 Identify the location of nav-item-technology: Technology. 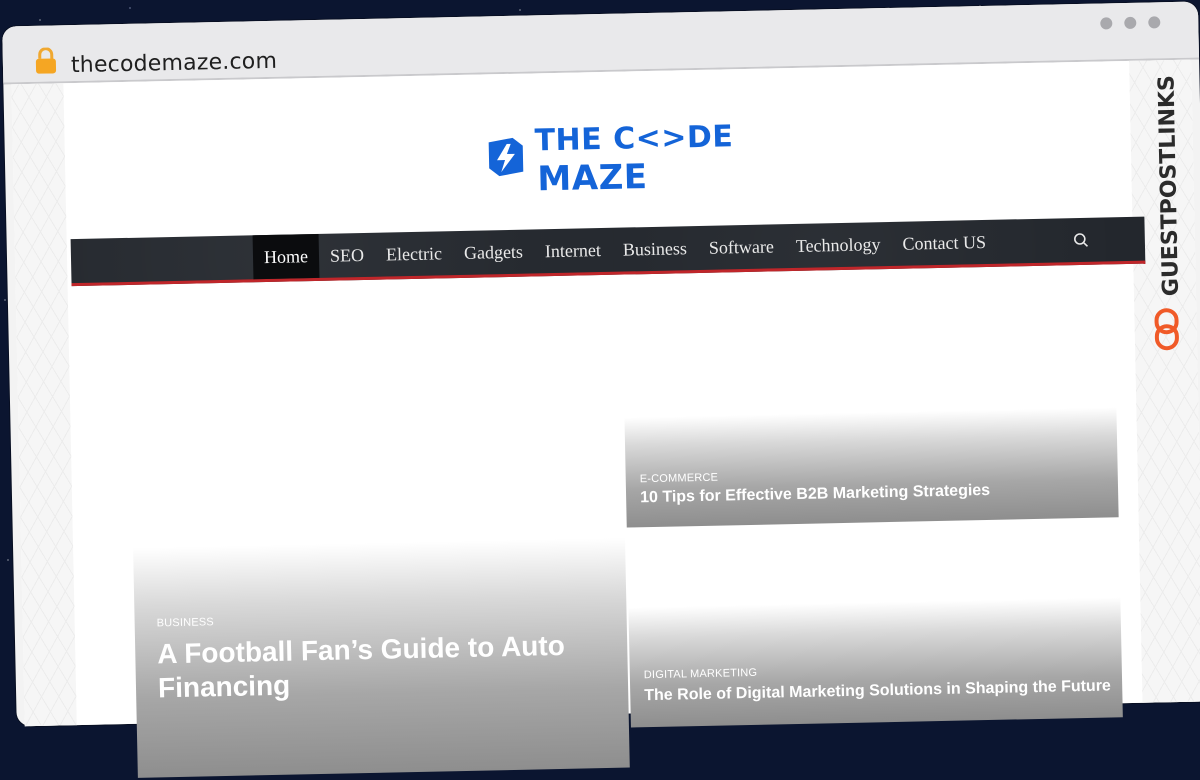
(838, 245).